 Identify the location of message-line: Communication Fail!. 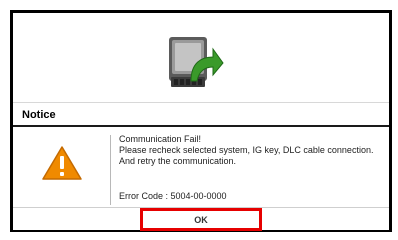
(160, 139).